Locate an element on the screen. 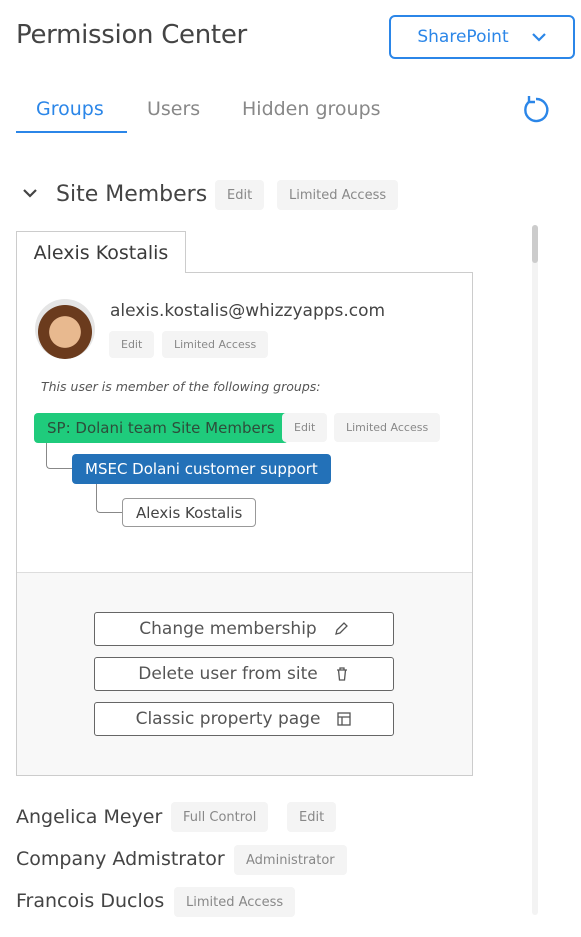  pencil-icon is located at coordinates (341, 628).